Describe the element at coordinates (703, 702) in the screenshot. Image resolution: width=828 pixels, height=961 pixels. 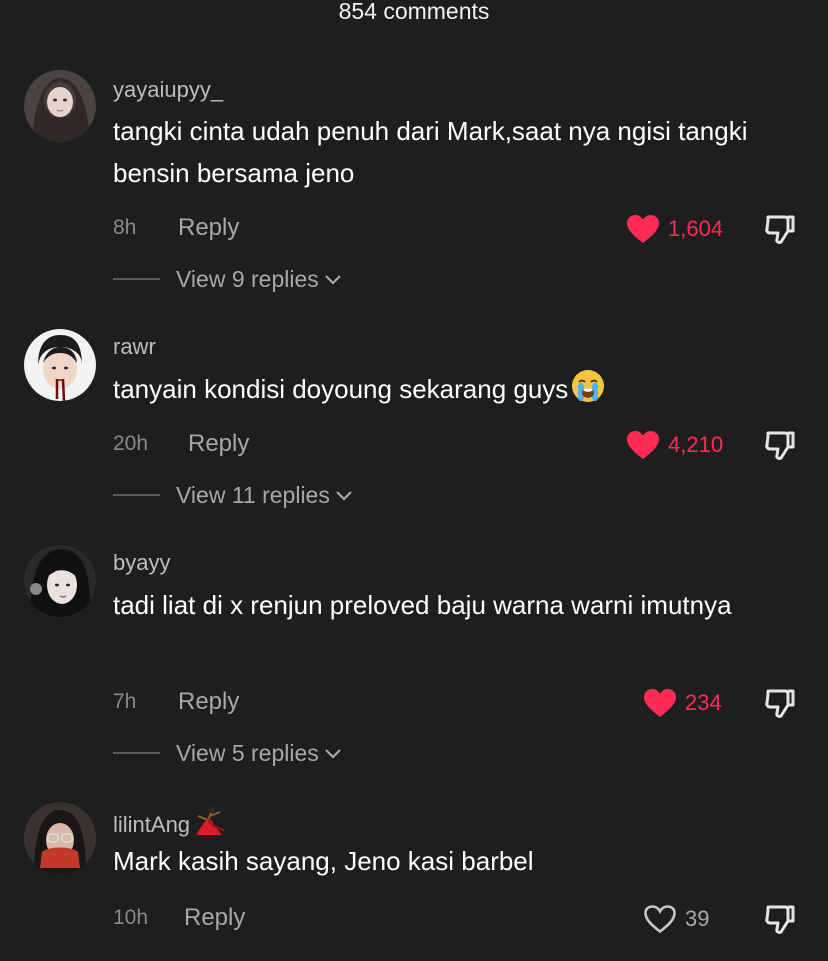
I see `like-count: 234` at that location.